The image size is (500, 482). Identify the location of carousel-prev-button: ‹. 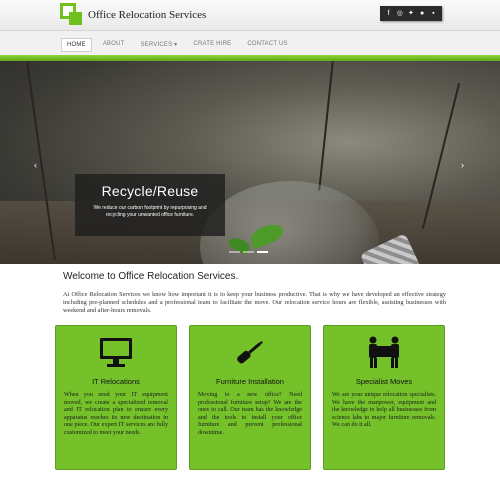
(35, 165).